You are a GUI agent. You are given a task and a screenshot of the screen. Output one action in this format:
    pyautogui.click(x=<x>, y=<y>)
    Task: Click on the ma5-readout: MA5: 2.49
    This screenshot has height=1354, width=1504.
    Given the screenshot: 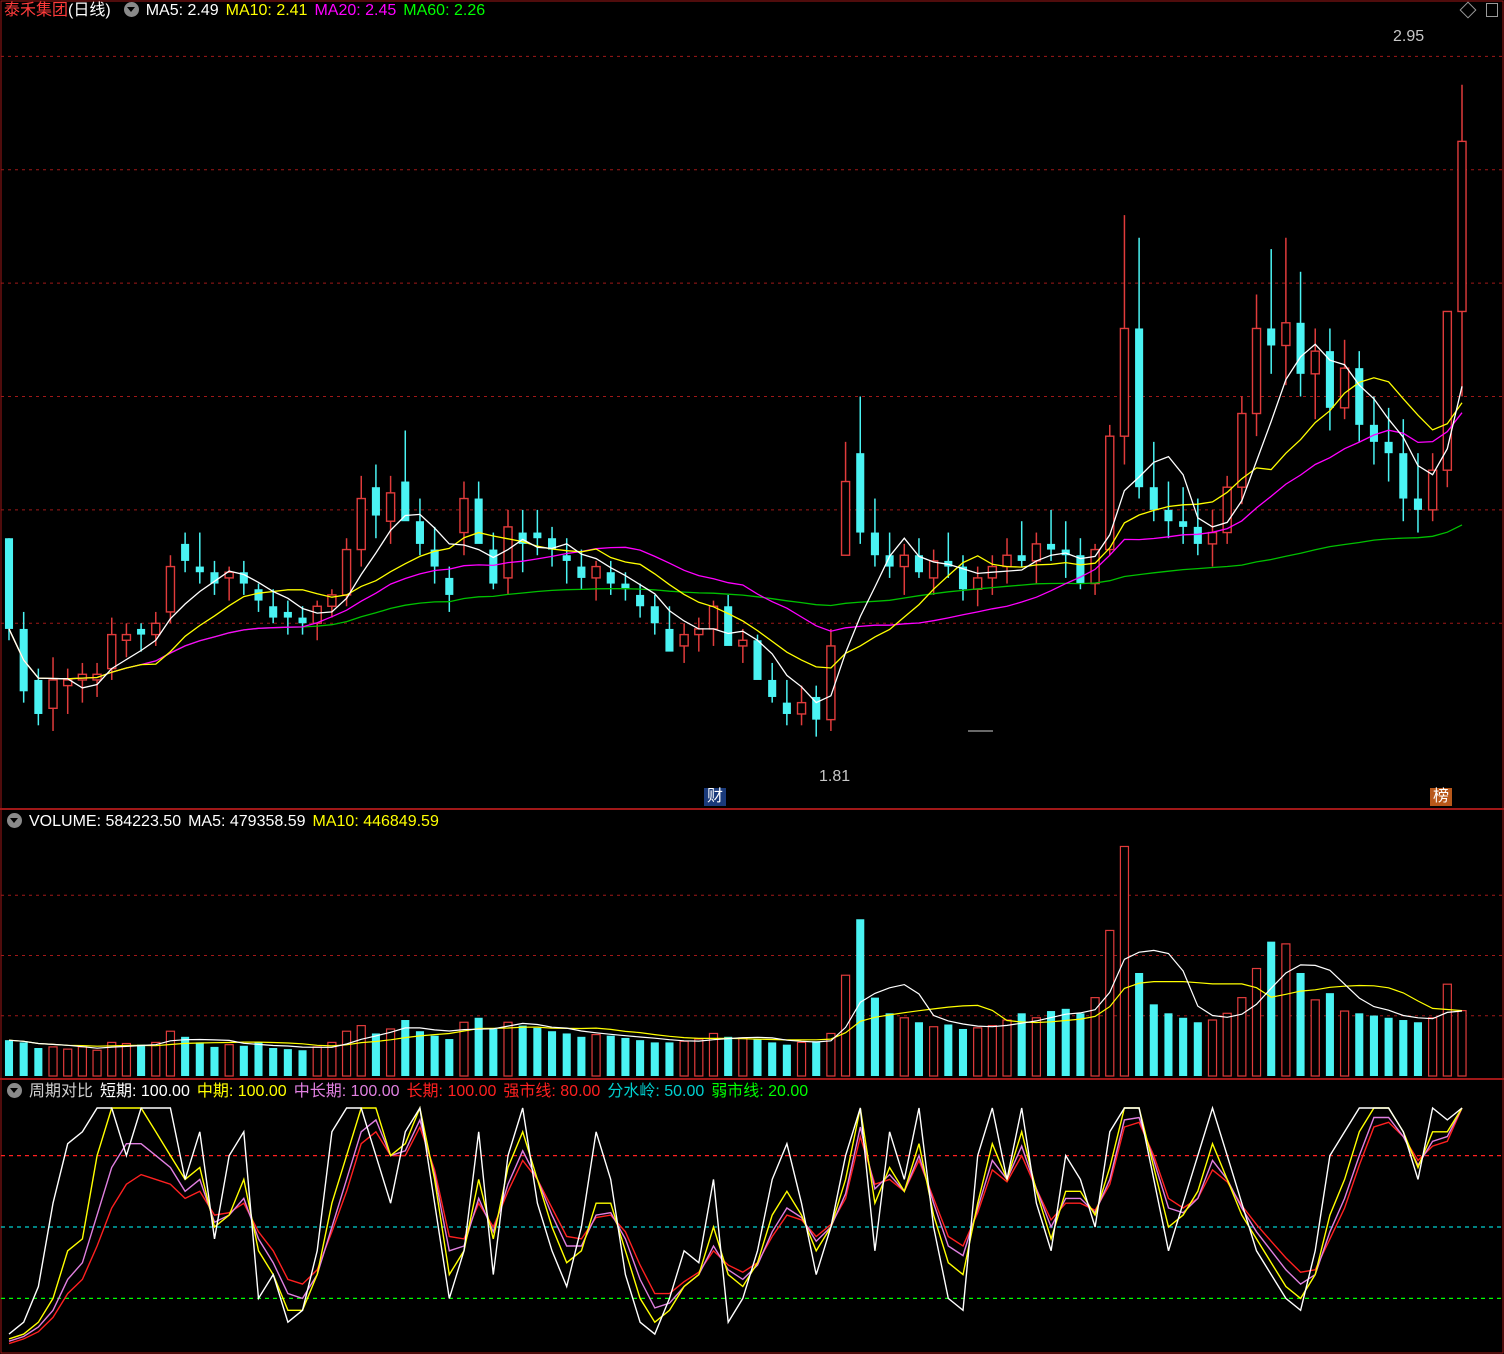 What is the action you would take?
    pyautogui.click(x=182, y=10)
    